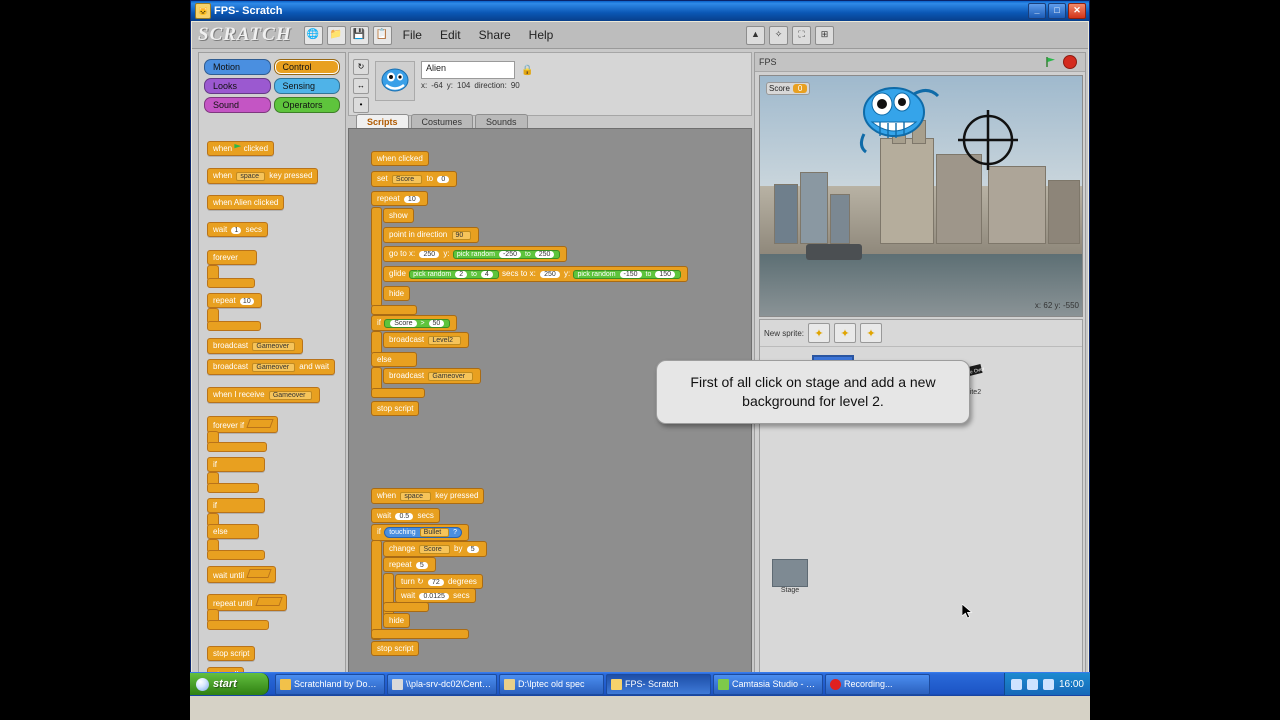 Image resolution: width=1280 pixels, height=720 pixels. Describe the element at coordinates (443, 179) in the screenshot. I see `value-input: 0` at that location.